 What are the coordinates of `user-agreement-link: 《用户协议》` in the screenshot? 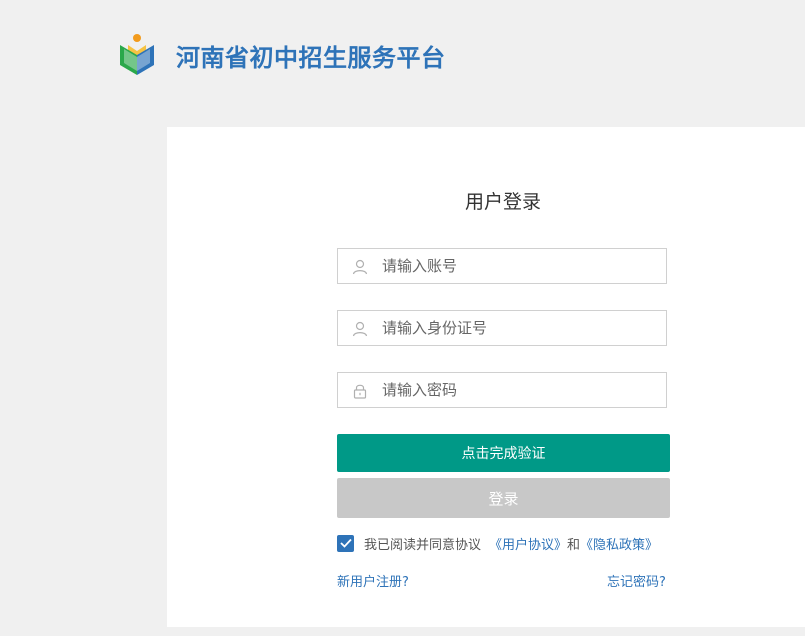 It's located at (528, 543).